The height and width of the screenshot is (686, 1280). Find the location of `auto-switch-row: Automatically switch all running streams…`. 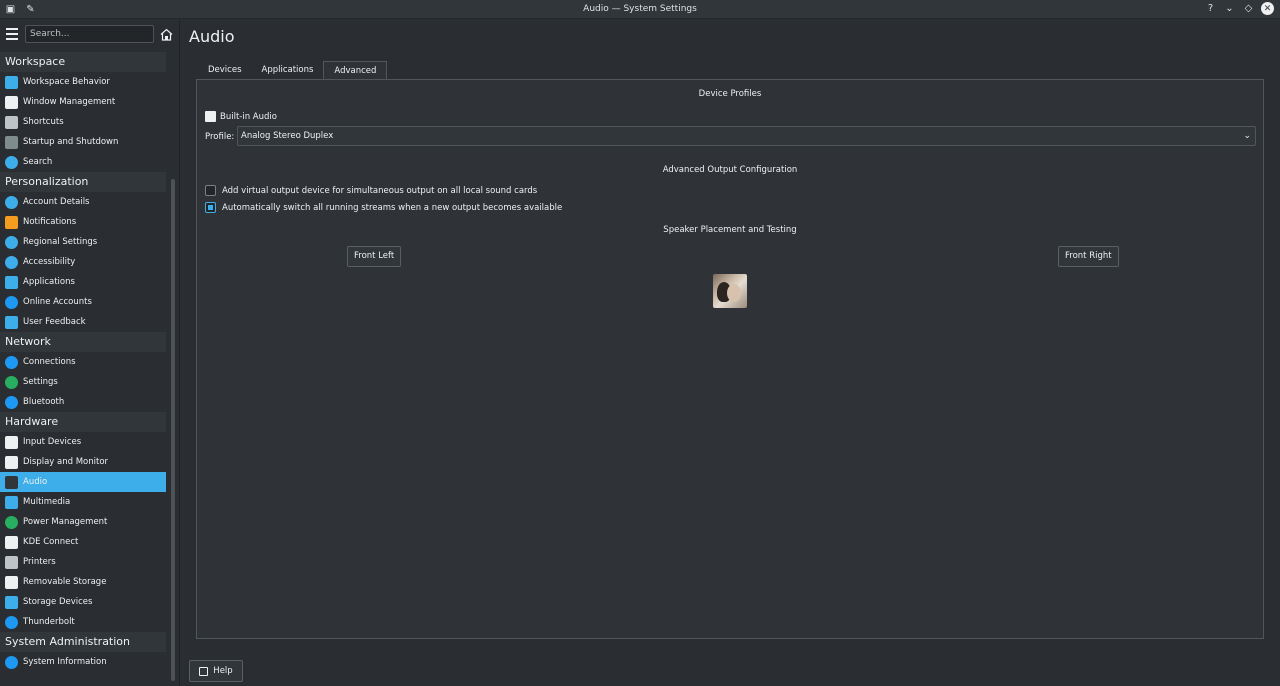

auto-switch-row: Automatically switch all running streams… is located at coordinates (383, 207).